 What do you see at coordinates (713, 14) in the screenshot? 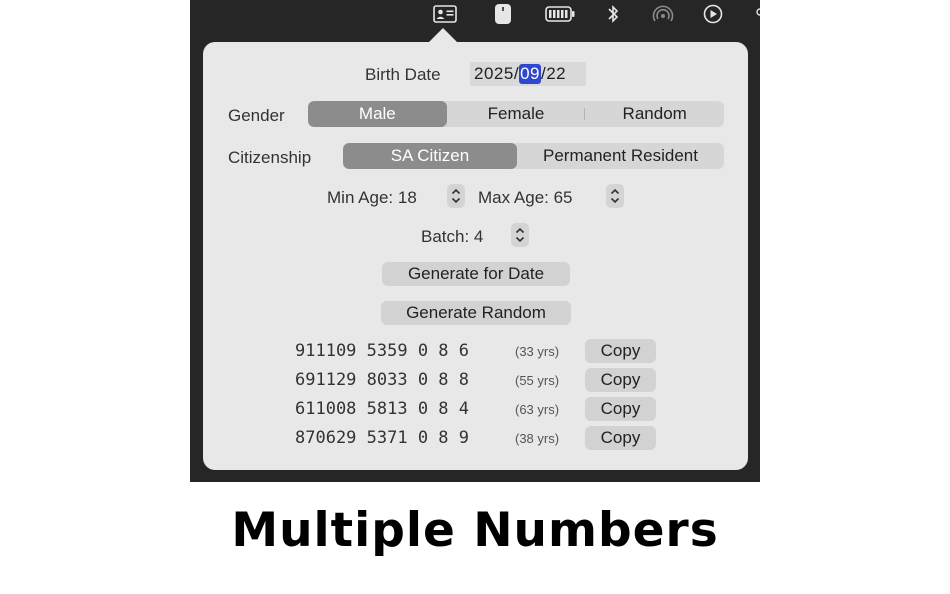
I see `play-circle-icon` at bounding box center [713, 14].